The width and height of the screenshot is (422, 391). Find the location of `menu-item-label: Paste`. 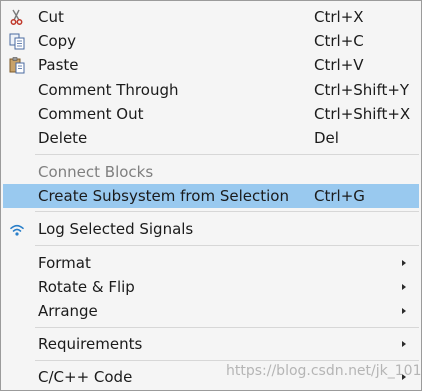

menu-item-label: Paste is located at coordinates (58, 65).